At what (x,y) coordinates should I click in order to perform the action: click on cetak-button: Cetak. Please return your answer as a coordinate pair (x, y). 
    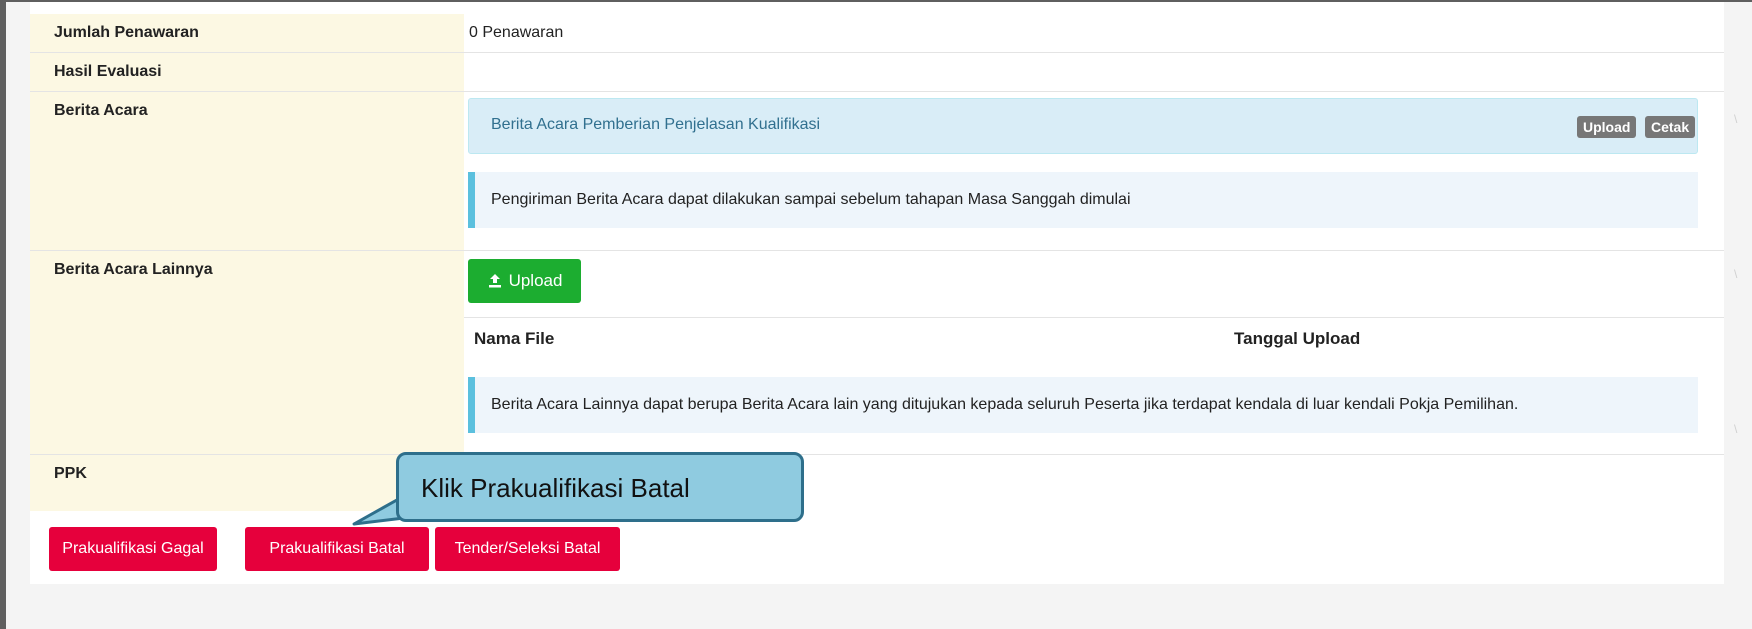
    Looking at the image, I should click on (1670, 127).